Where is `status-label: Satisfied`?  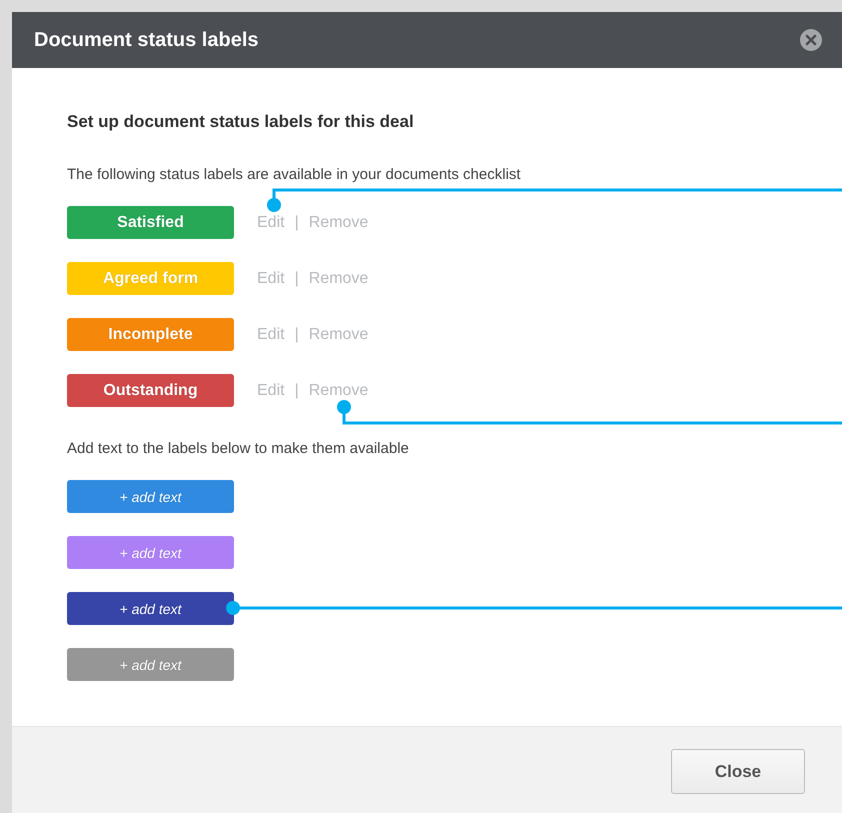 status-label: Satisfied is located at coordinates (150, 222).